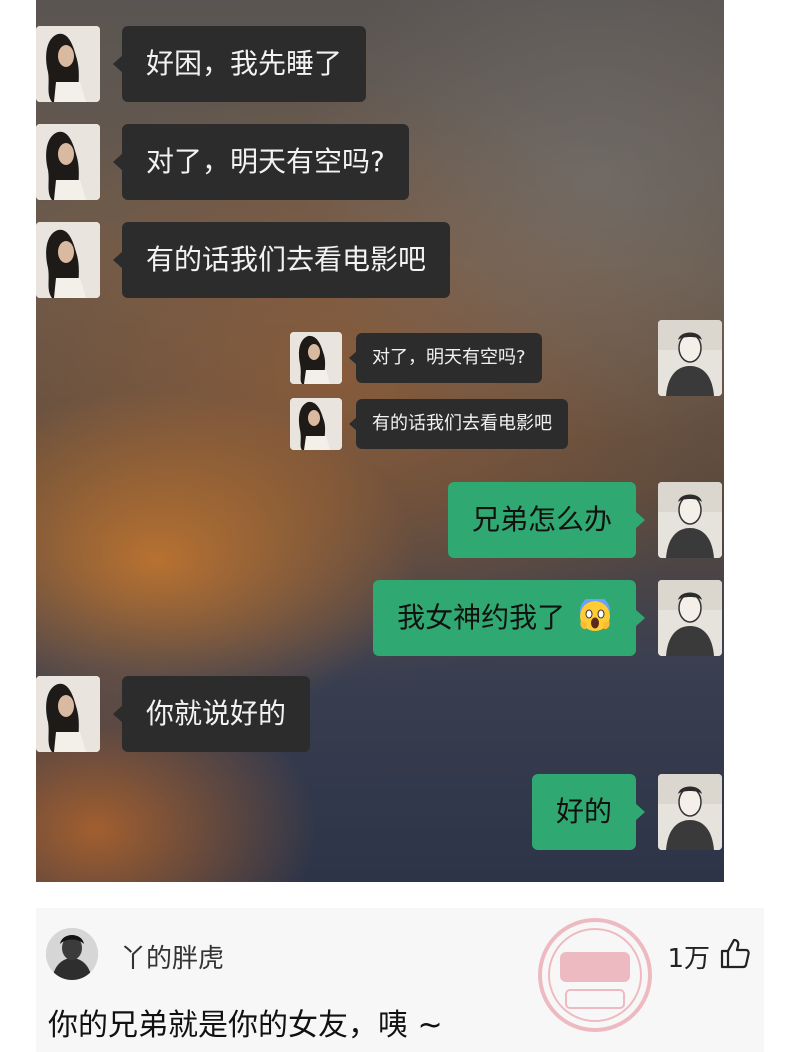 Image resolution: width=800 pixels, height=1052 pixels. What do you see at coordinates (595, 975) in the screenshot?
I see `stamp-logo-icon` at bounding box center [595, 975].